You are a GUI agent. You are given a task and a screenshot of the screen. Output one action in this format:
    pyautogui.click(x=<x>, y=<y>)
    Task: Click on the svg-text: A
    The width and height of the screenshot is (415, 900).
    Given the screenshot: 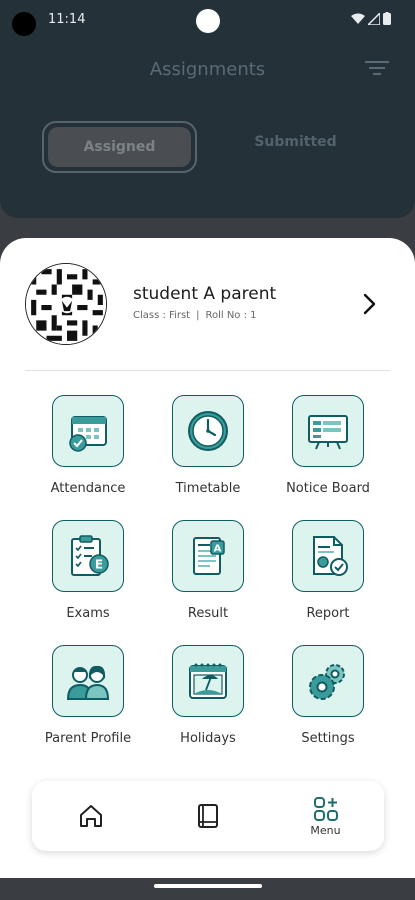 What is the action you would take?
    pyautogui.click(x=218, y=549)
    